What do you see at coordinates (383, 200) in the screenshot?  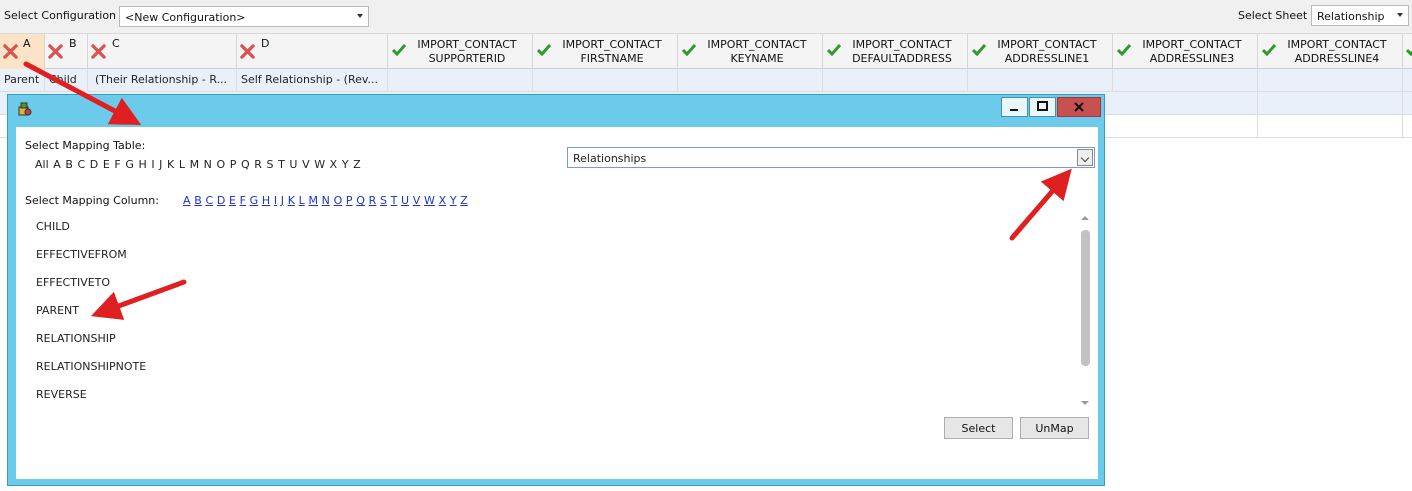 I see `column-filter-letter: S` at bounding box center [383, 200].